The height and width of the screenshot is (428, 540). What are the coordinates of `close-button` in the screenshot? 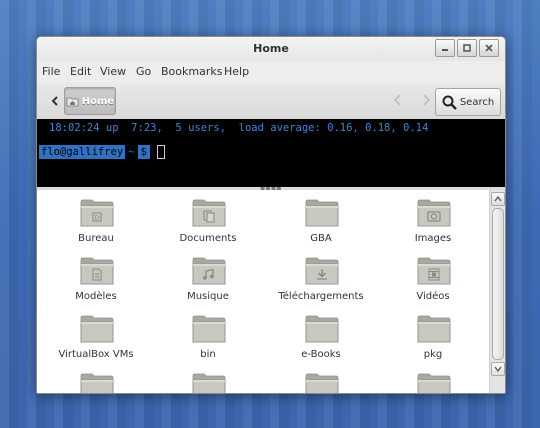 It's located at (489, 48).